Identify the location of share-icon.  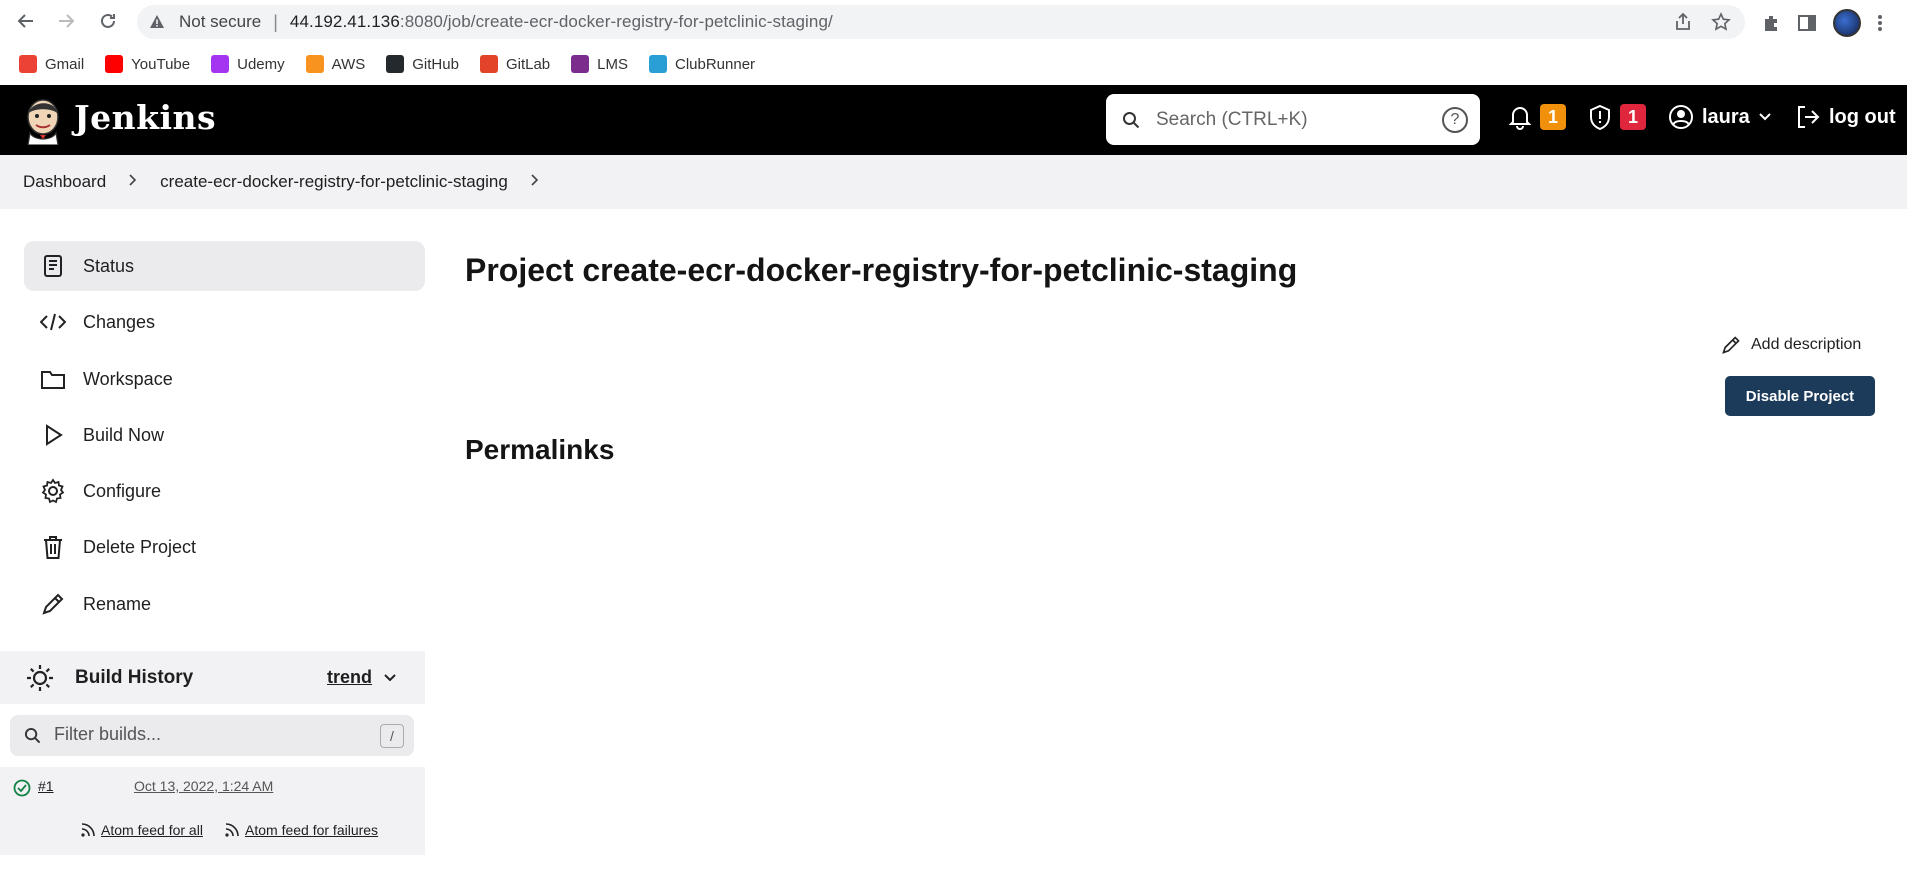
(1683, 22).